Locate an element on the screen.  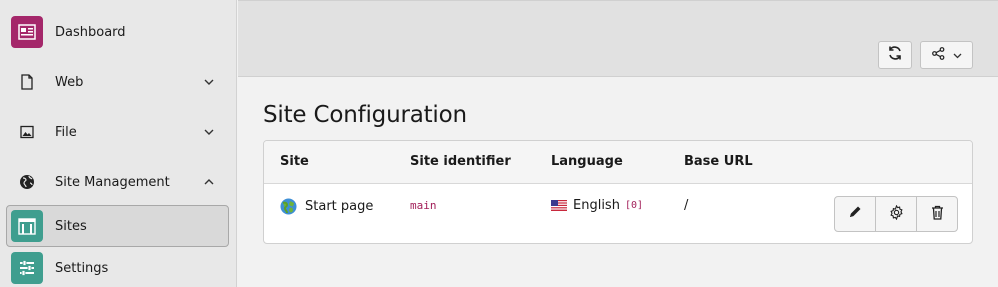
column-header-language: Language is located at coordinates (587, 161).